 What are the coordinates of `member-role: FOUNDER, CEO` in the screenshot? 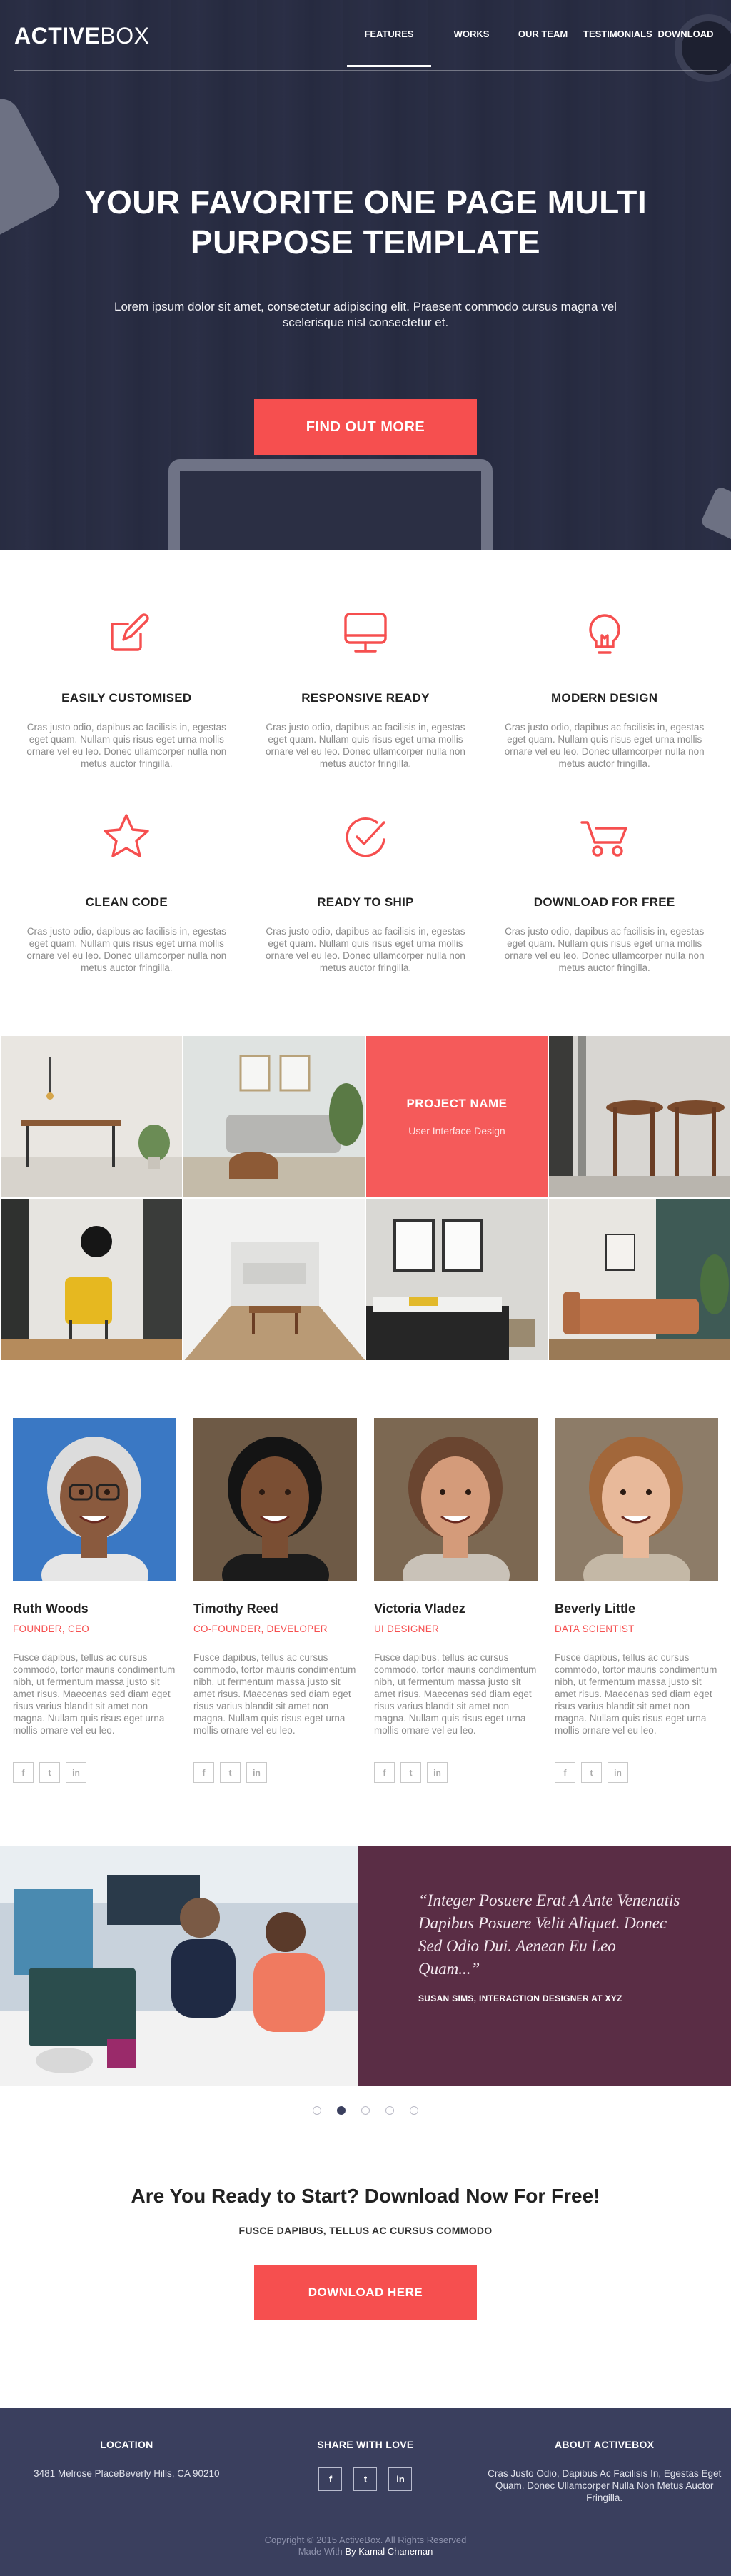 It's located at (52, 1629).